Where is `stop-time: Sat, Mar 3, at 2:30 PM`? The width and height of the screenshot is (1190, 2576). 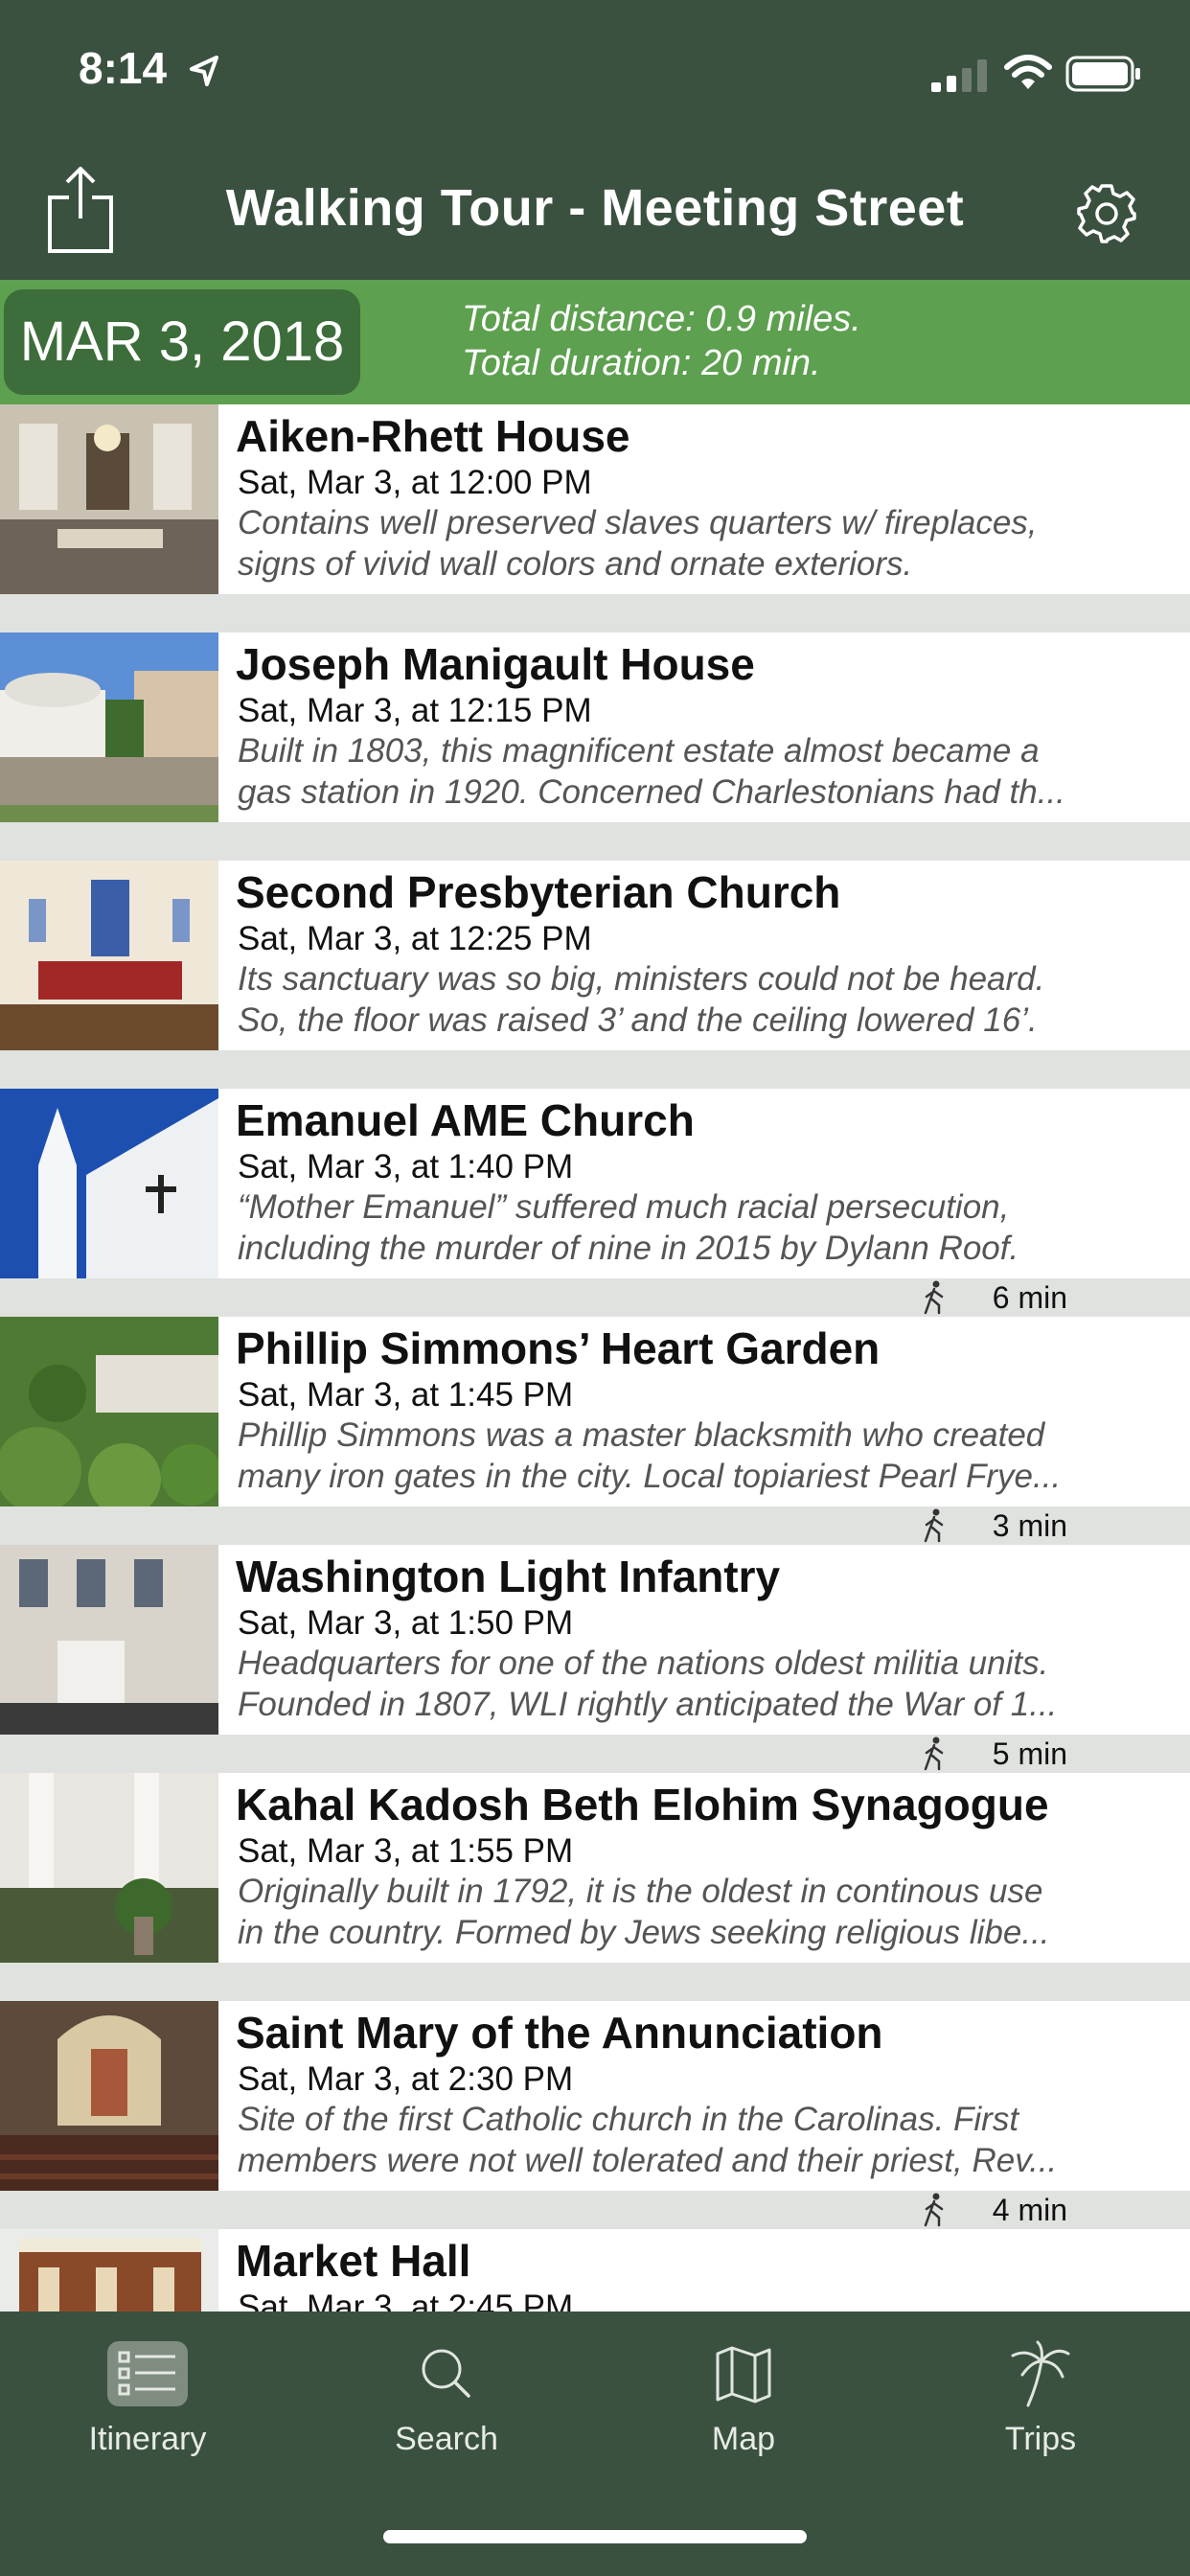 stop-time: Sat, Mar 3, at 2:30 PM is located at coordinates (406, 2079).